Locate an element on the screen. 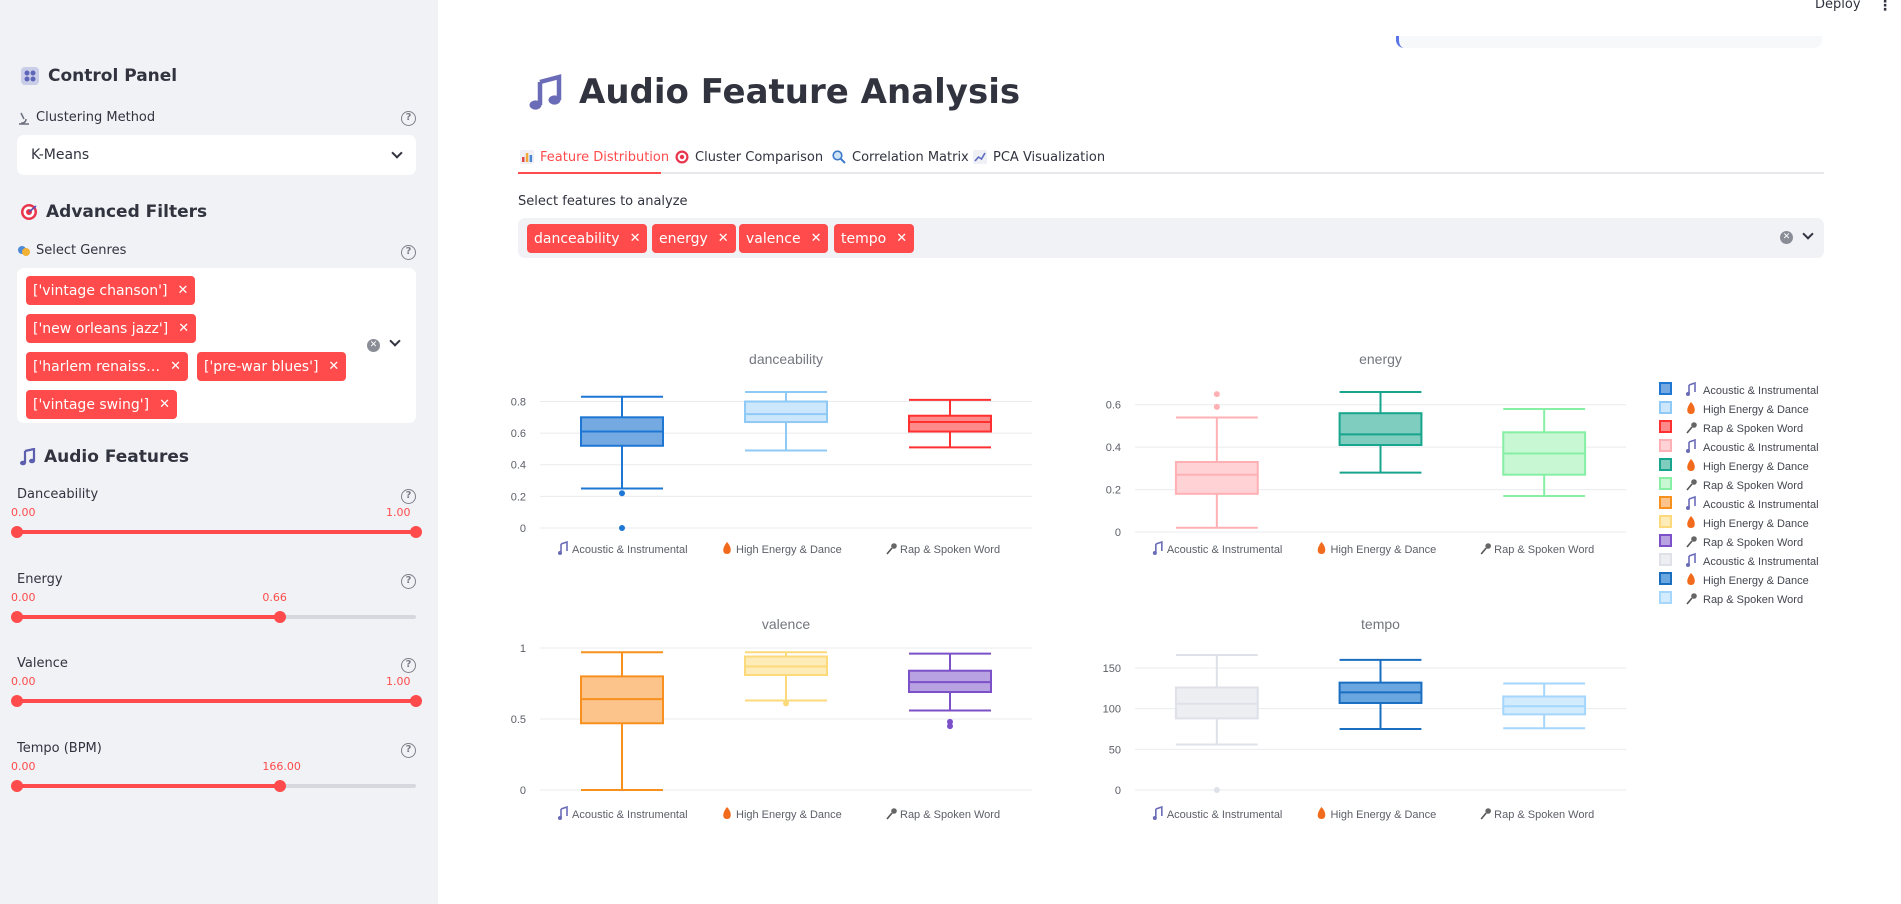 The height and width of the screenshot is (904, 1901). tab-pca-visualization: PCA Visualization is located at coordinates (1039, 157).